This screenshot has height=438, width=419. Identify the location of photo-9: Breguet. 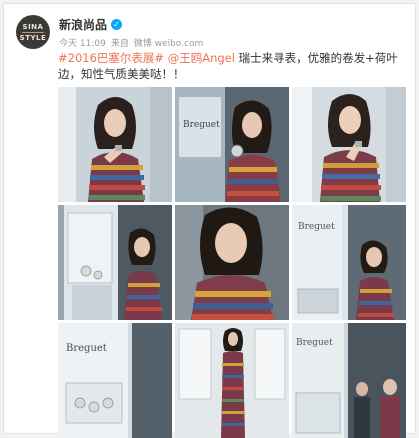
(349, 380).